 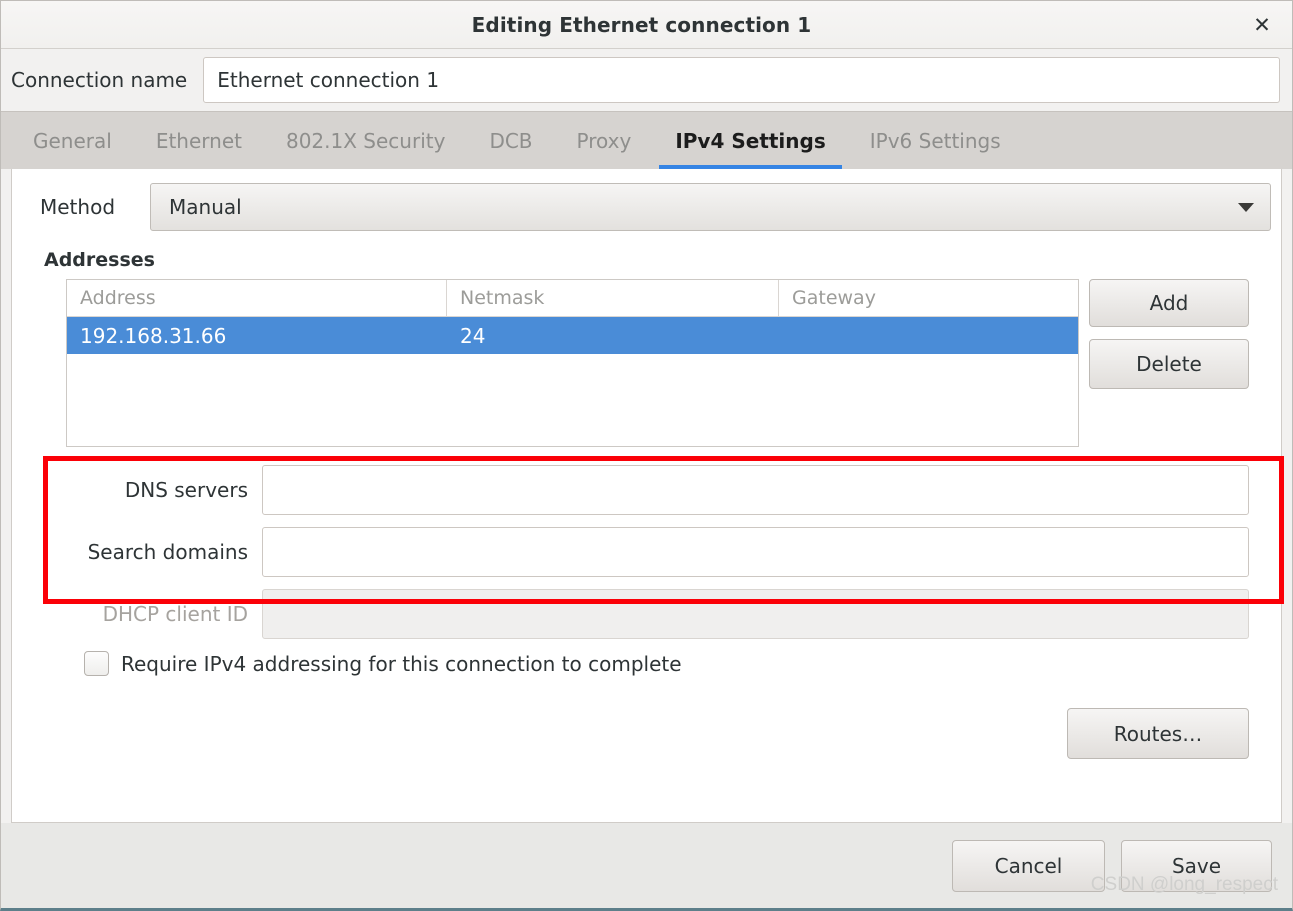 I want to click on chevron-down-icon, so click(x=1246, y=207).